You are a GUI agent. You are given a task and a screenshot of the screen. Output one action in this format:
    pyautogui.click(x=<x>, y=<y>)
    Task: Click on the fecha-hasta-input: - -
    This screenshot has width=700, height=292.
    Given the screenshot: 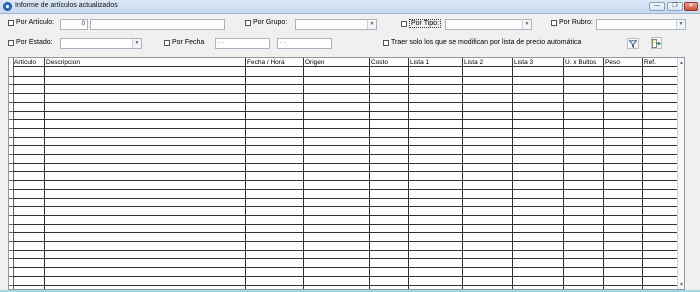 What is the action you would take?
    pyautogui.click(x=304, y=43)
    